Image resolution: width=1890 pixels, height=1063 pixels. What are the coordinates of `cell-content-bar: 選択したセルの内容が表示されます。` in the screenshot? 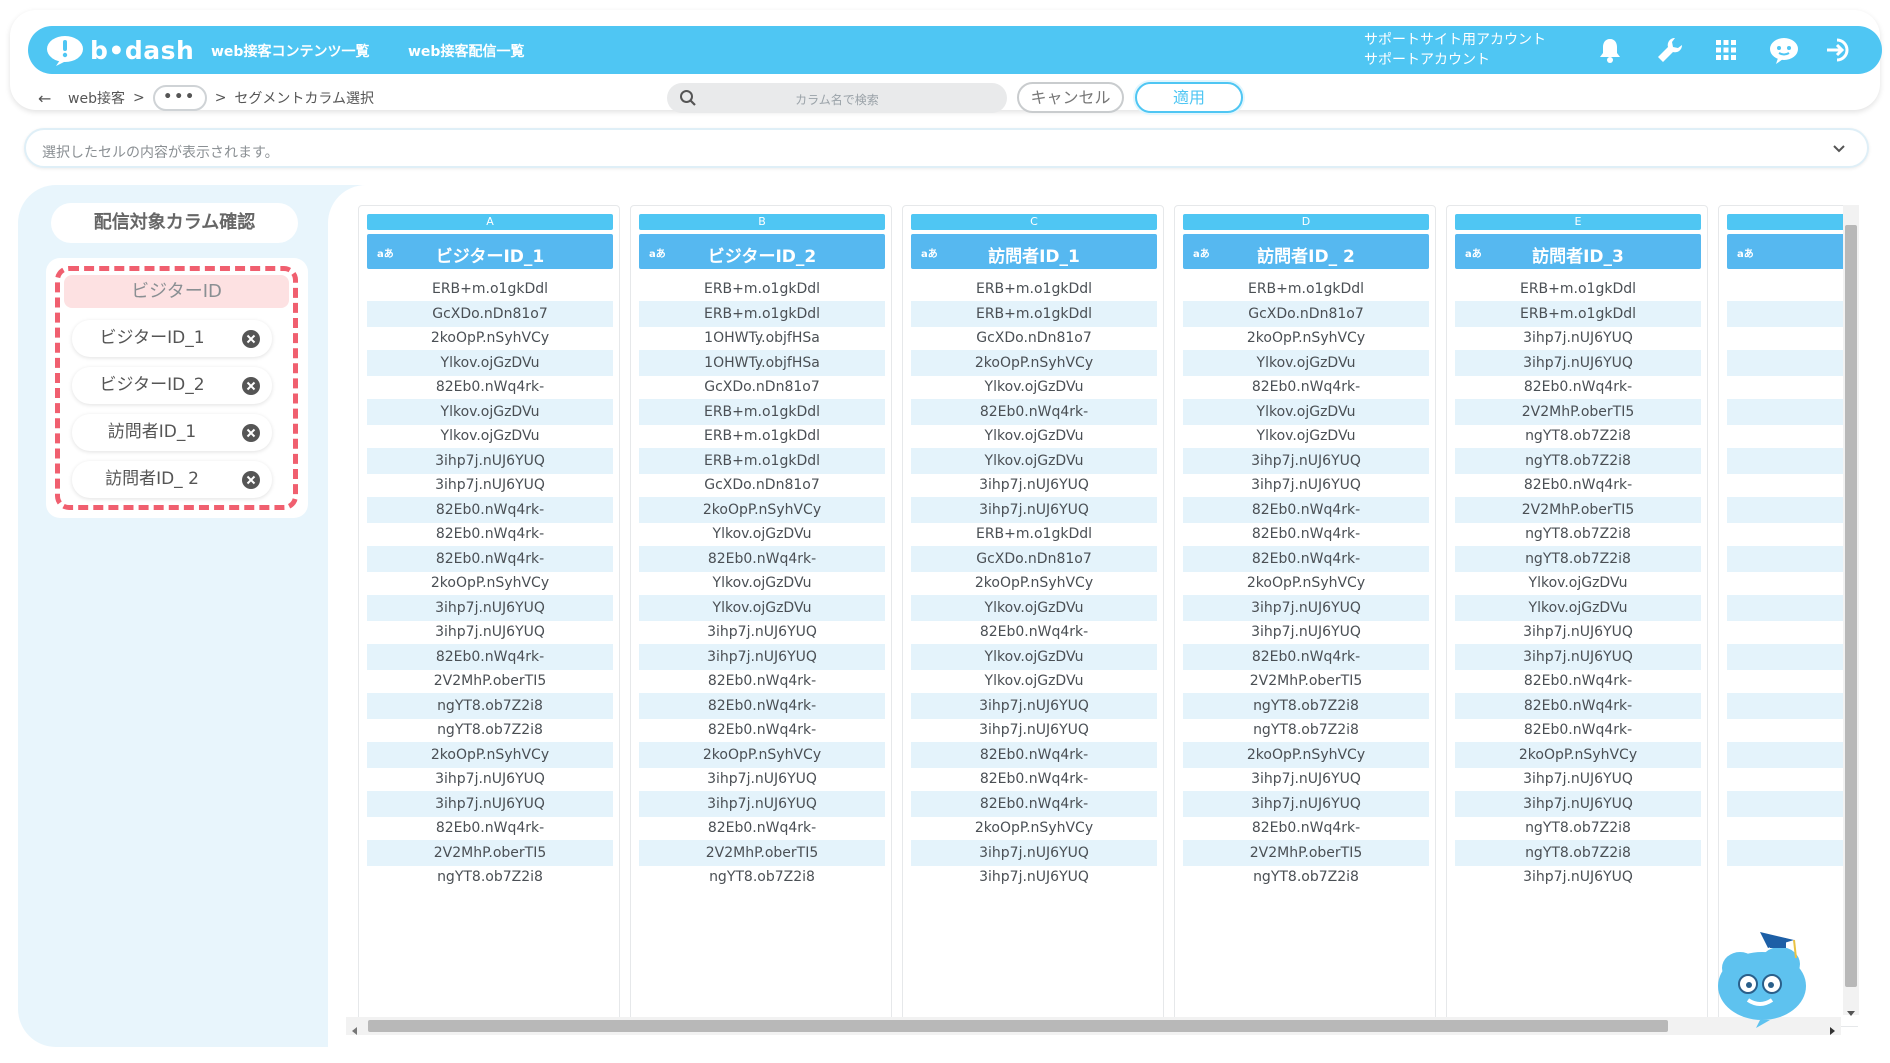 It's located at (946, 148).